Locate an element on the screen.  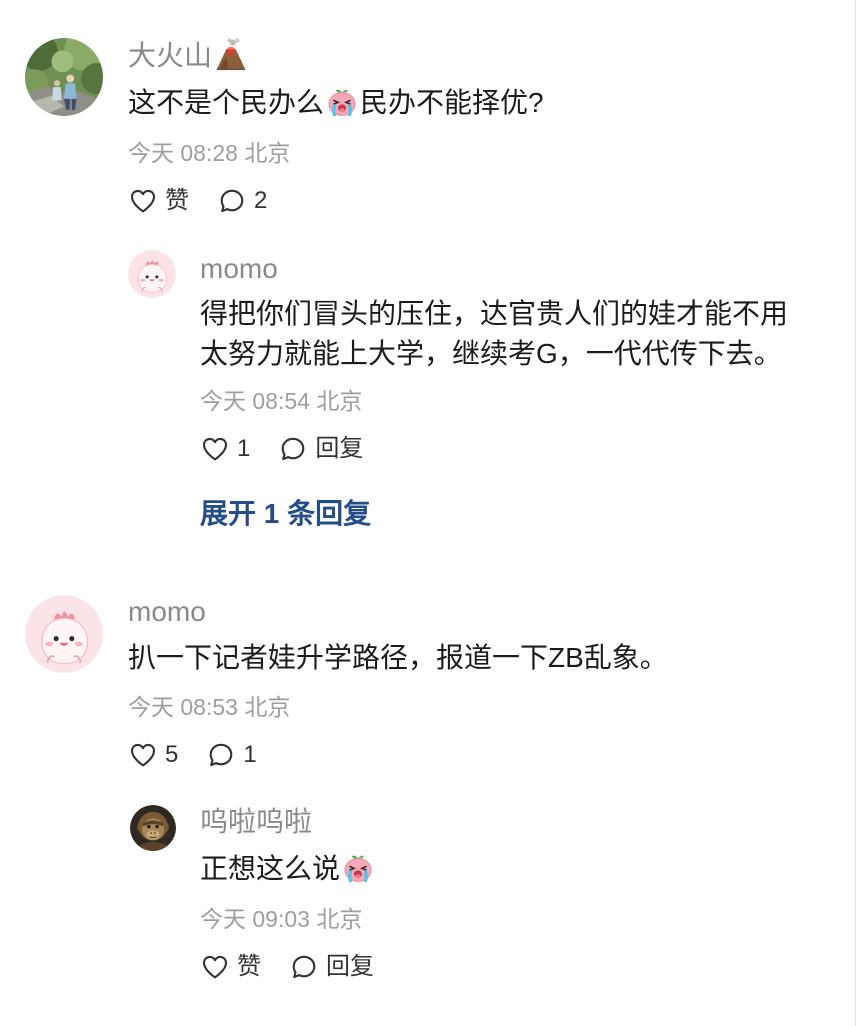
like-button: 5 is located at coordinates (153, 755).